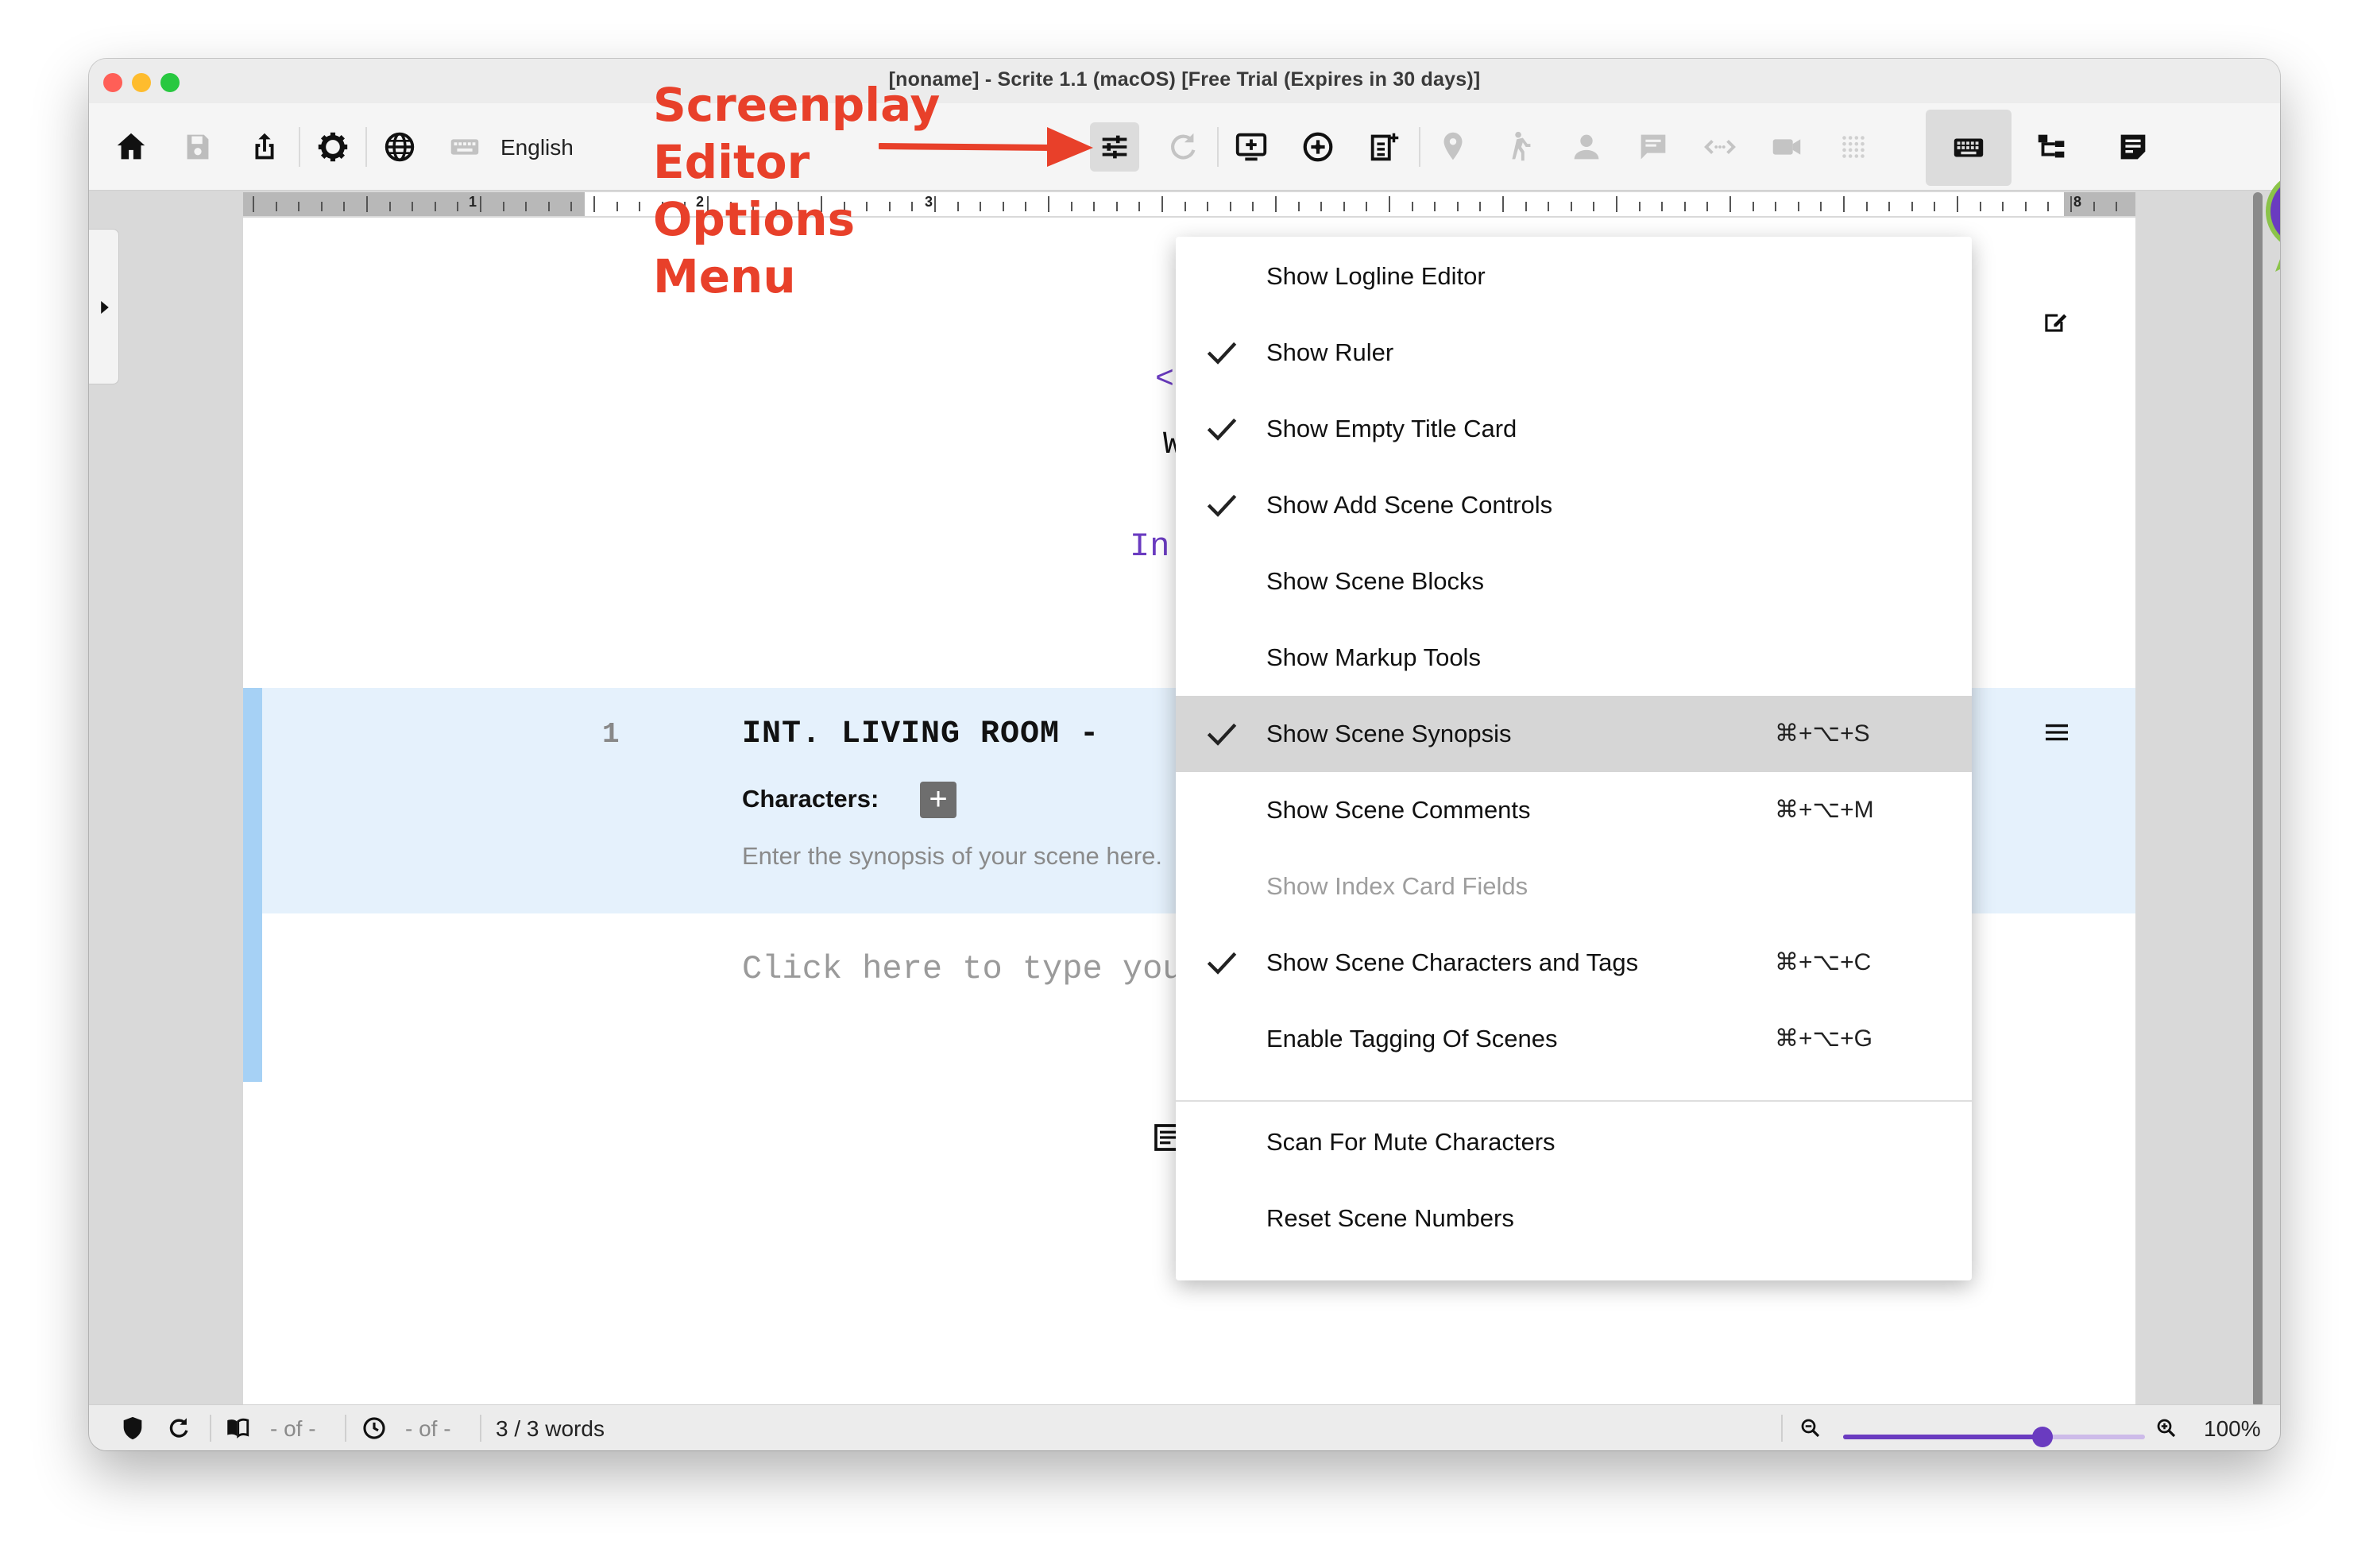 This screenshot has width=2369, height=1568. What do you see at coordinates (2052, 147) in the screenshot?
I see `structure-tab-button` at bounding box center [2052, 147].